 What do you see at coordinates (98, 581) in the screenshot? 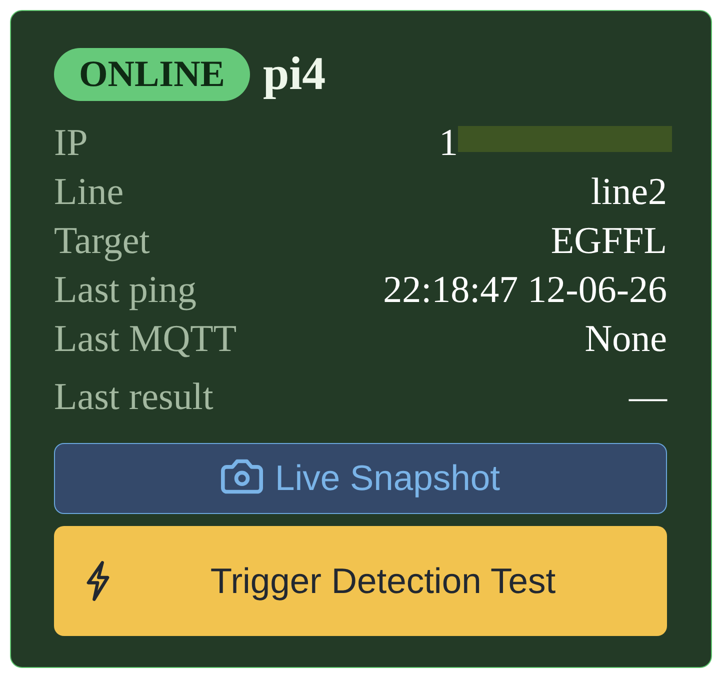
I see `lightning-bolt-icon` at bounding box center [98, 581].